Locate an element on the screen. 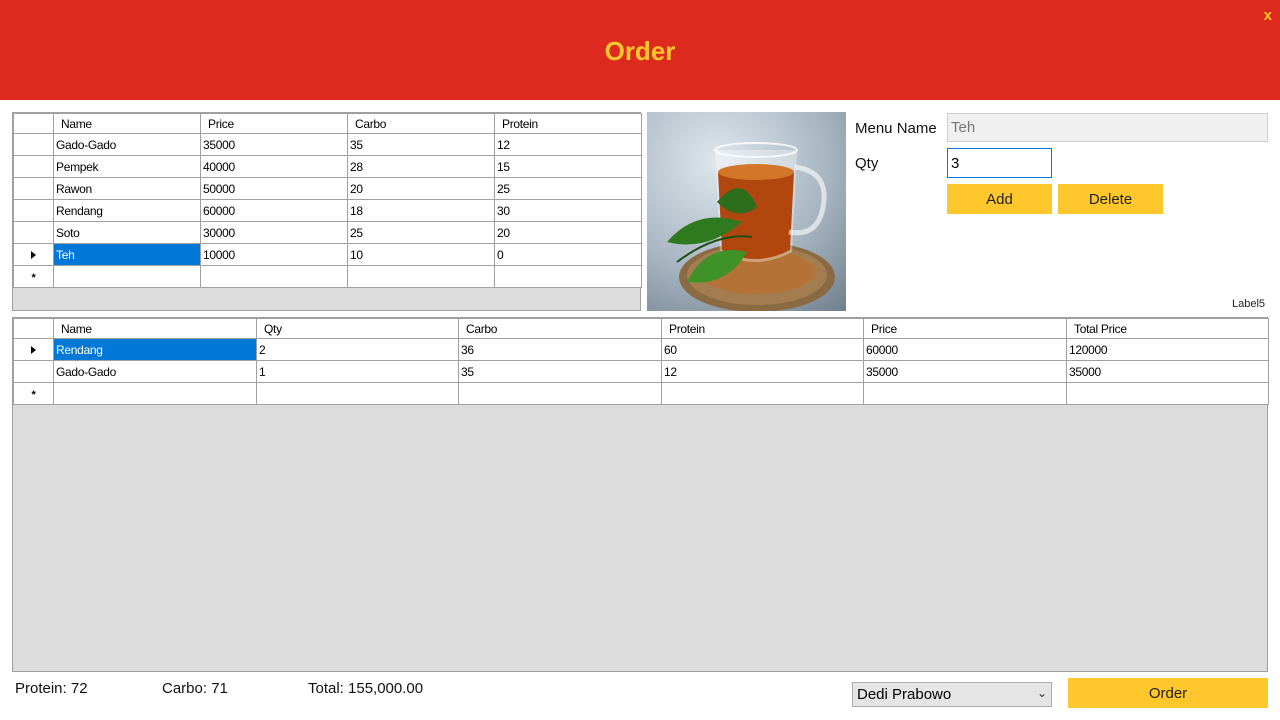 The height and width of the screenshot is (720, 1280). table-cell: 40000 is located at coordinates (274, 166).